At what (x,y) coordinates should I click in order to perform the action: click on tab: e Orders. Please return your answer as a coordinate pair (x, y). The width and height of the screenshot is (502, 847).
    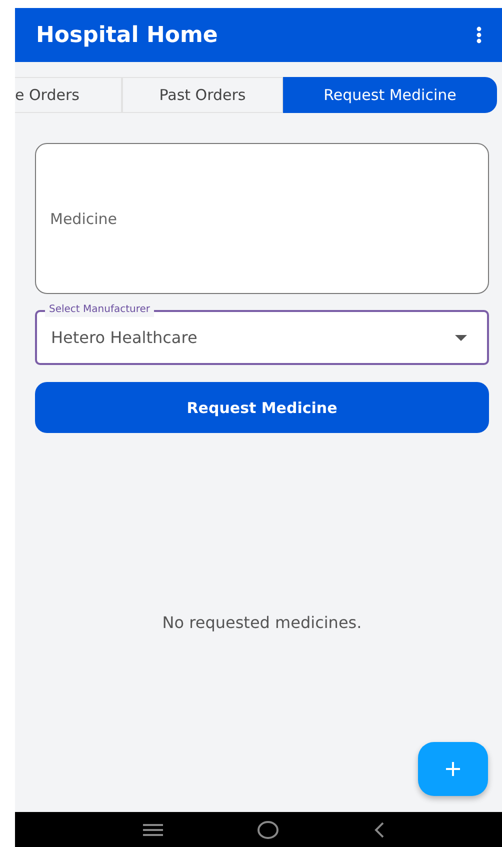
    Looking at the image, I should click on (68, 95).